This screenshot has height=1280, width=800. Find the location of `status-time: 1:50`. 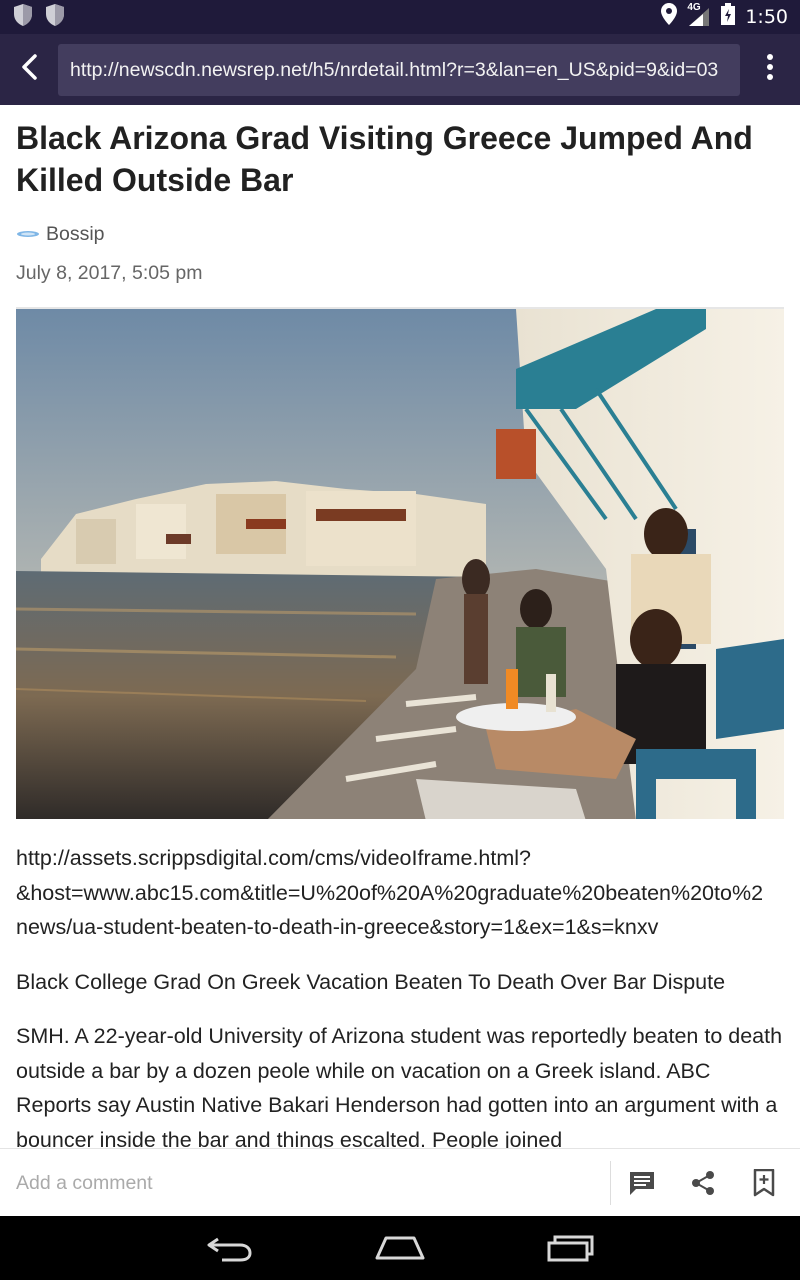

status-time: 1:50 is located at coordinates (766, 17).